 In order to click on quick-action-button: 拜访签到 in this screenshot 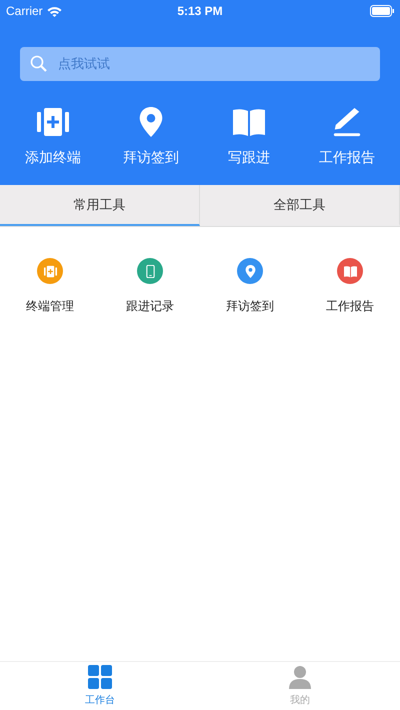, I will do `click(151, 137)`.